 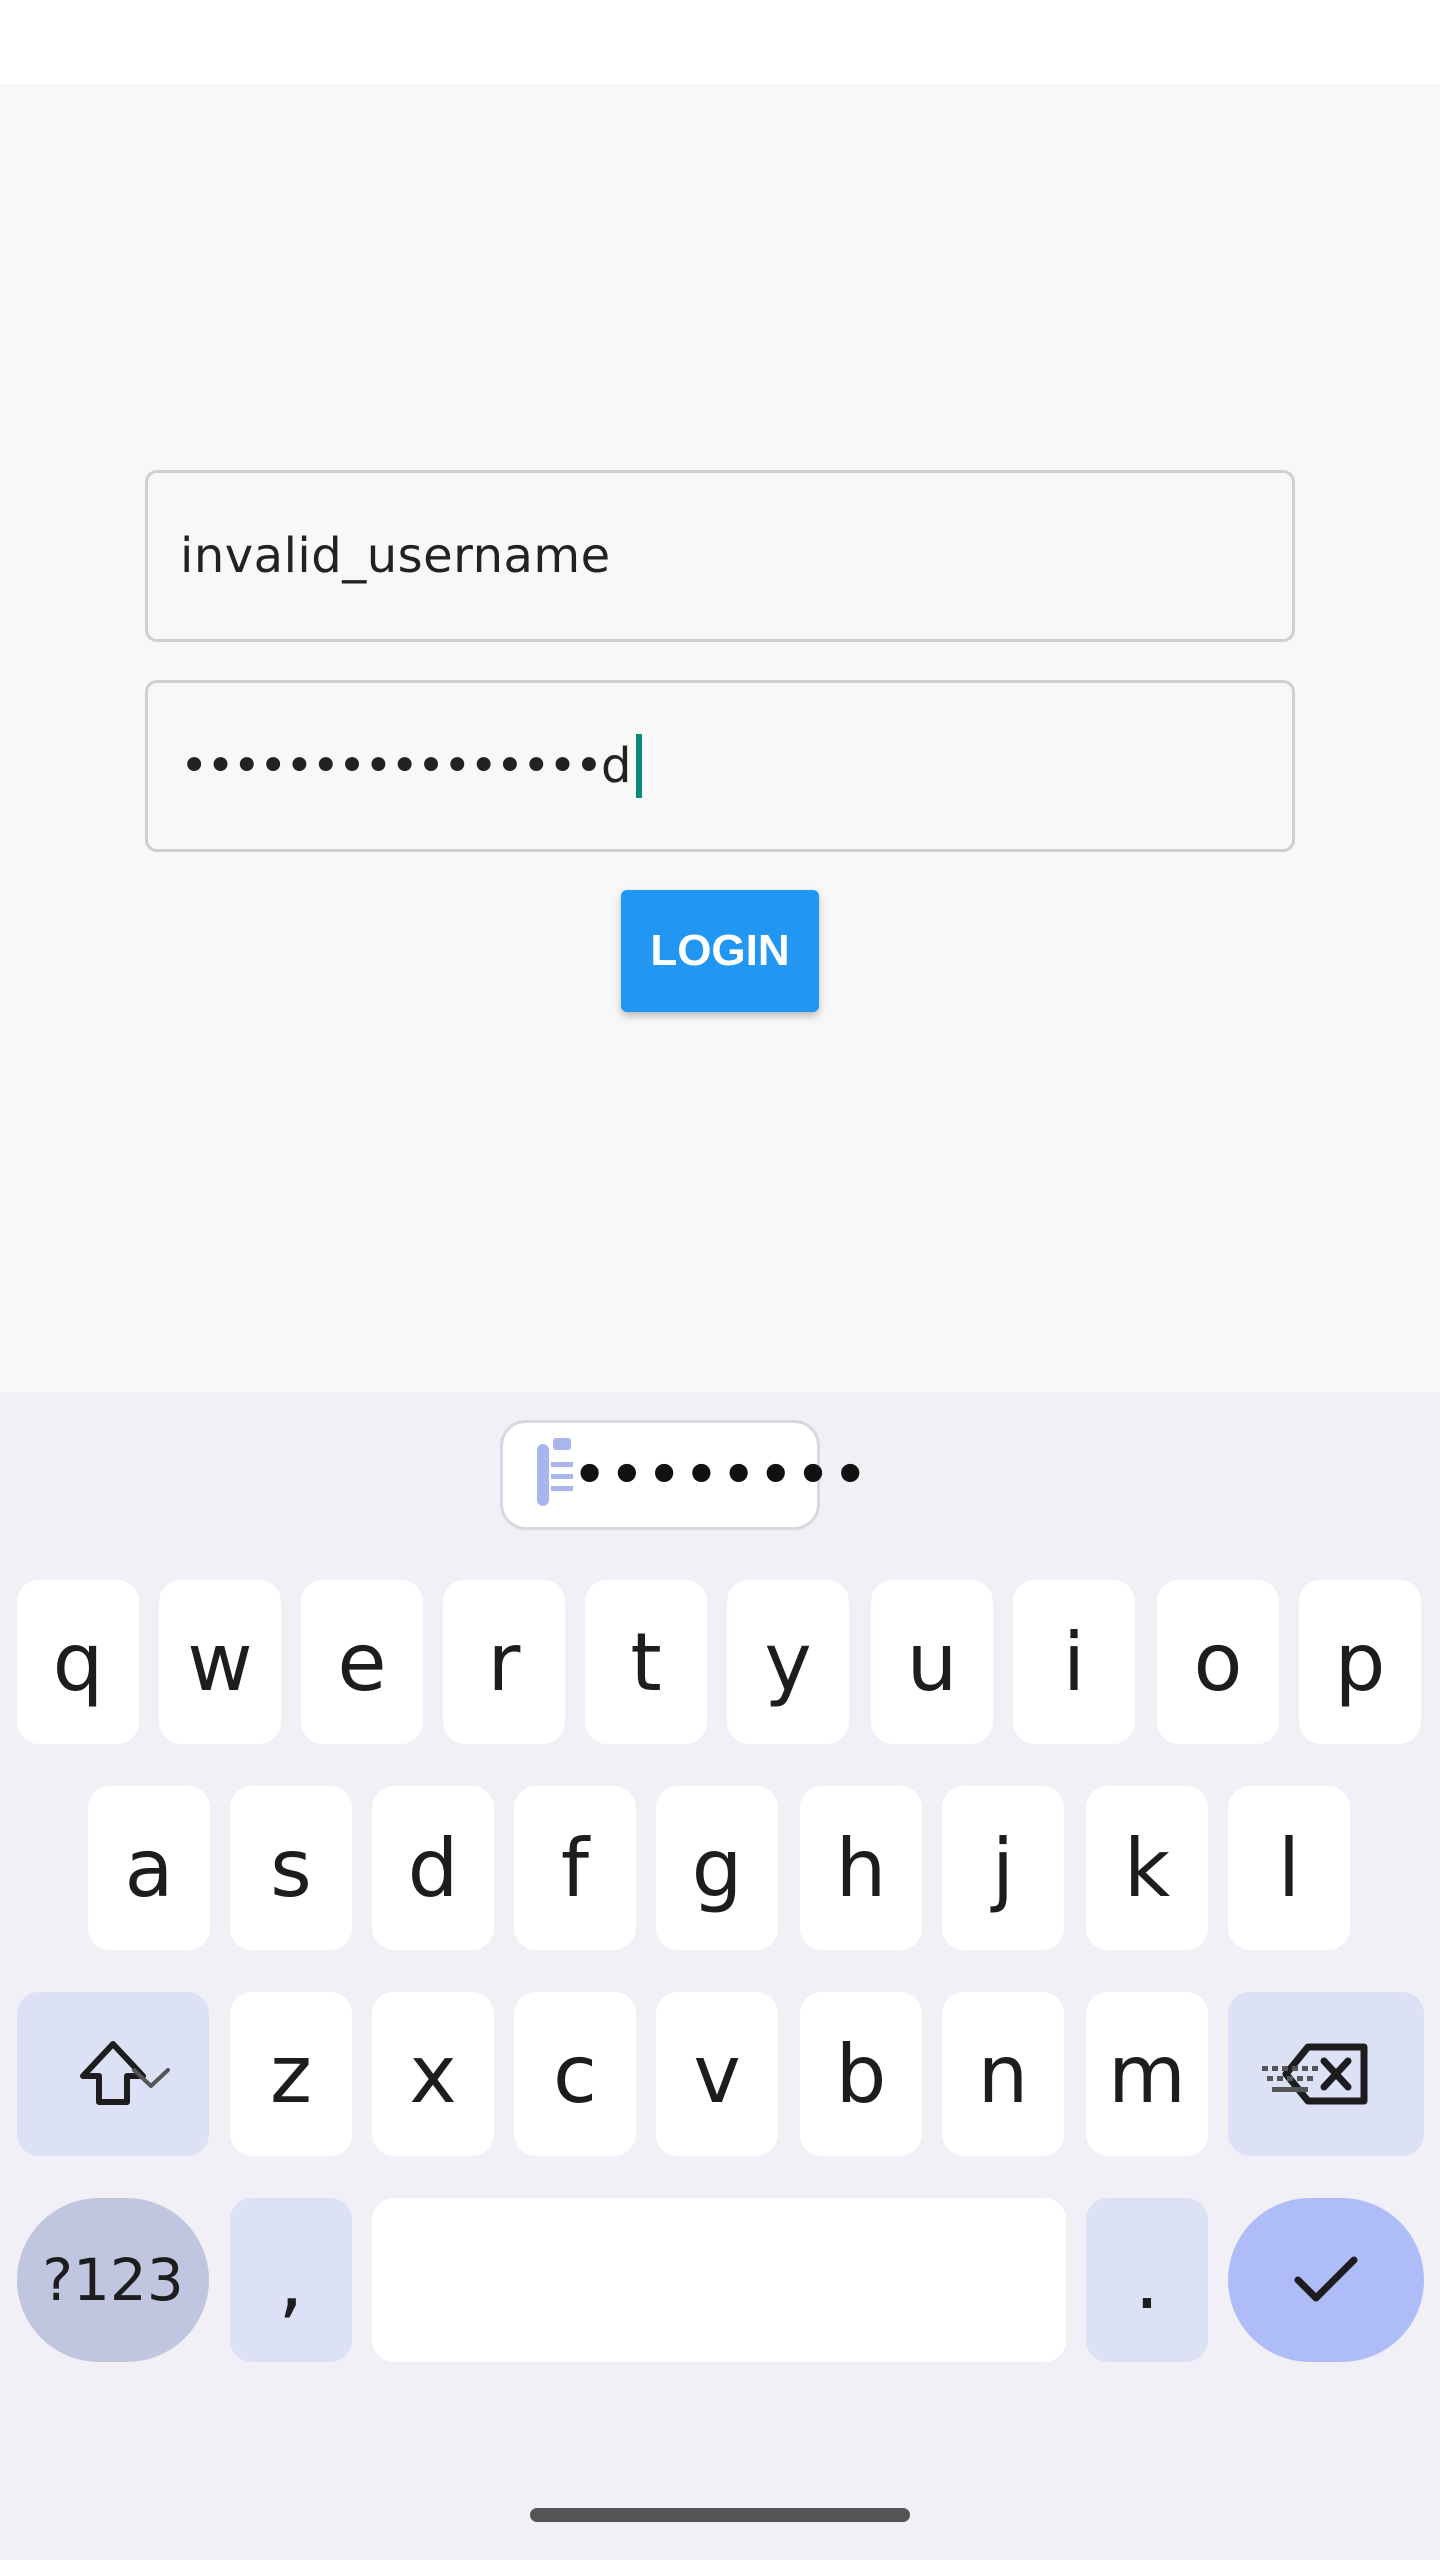 I want to click on key-b: b, so click(x=861, y=2074).